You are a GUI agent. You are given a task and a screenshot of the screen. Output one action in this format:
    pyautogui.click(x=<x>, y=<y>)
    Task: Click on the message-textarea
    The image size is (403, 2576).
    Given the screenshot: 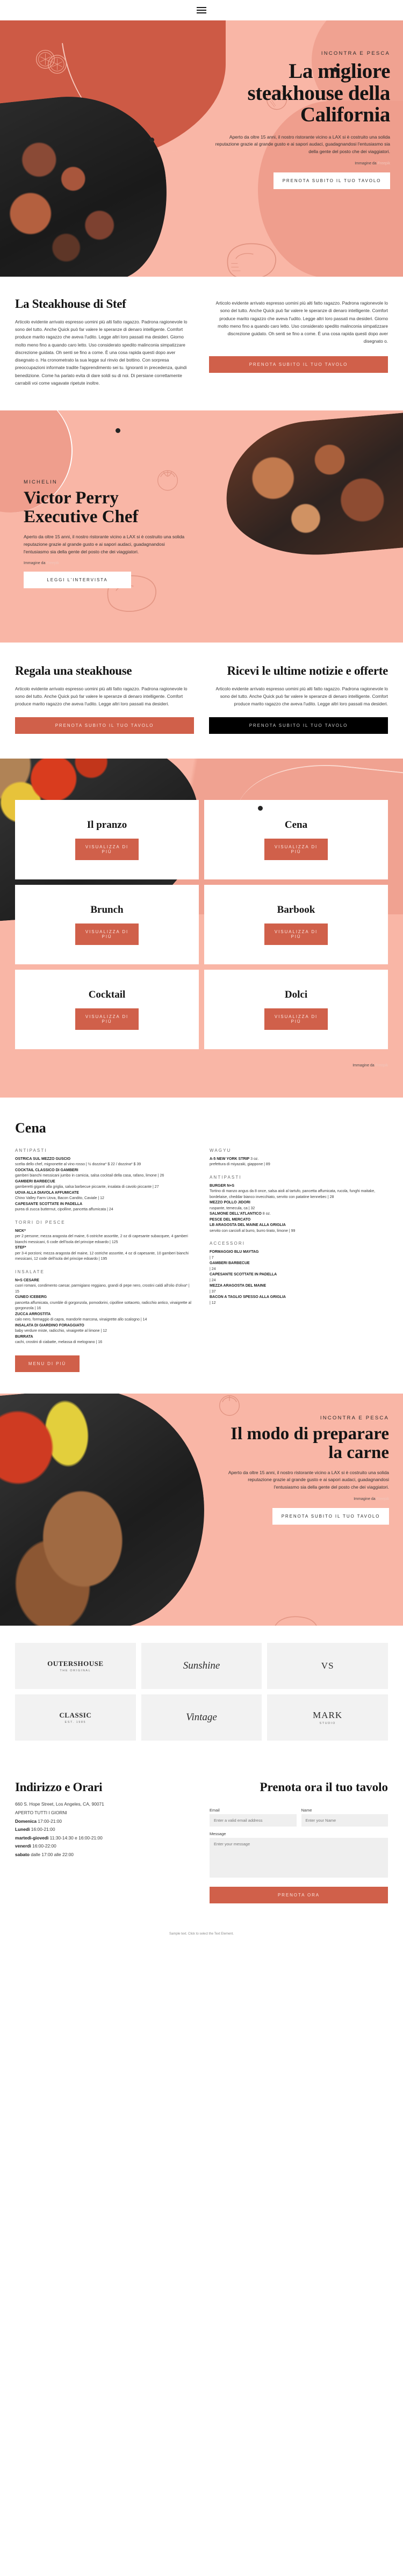 What is the action you would take?
    pyautogui.click(x=299, y=1858)
    